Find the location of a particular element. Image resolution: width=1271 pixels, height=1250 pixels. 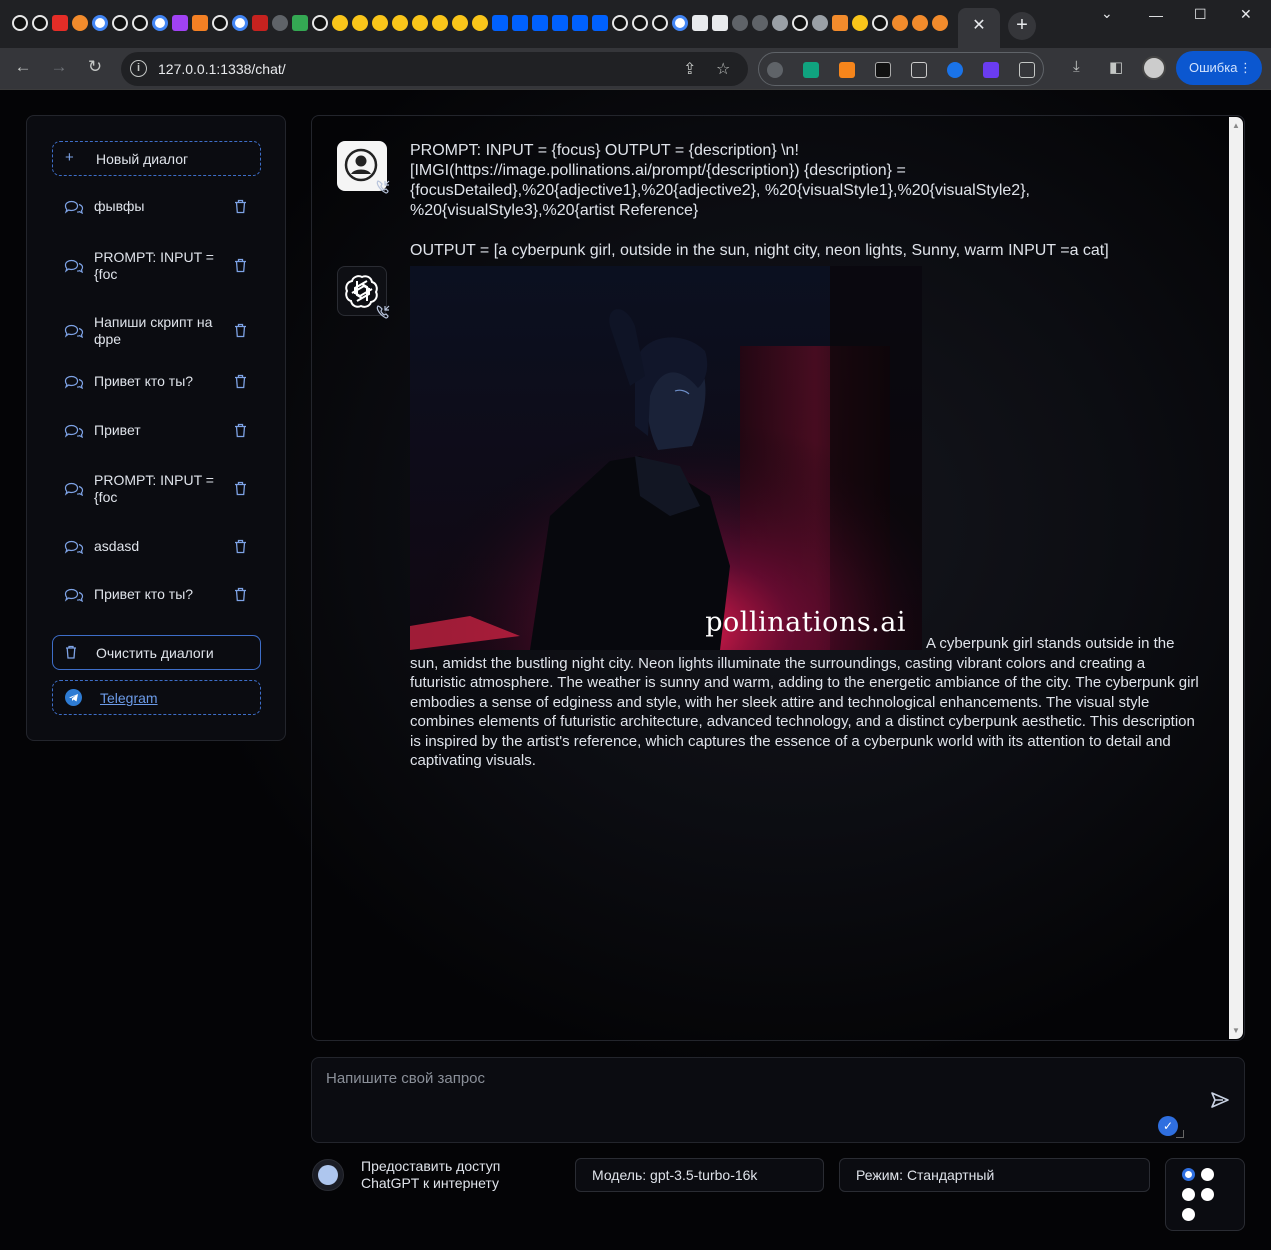

side-panel-icon: ◧ is located at coordinates (1116, 67).